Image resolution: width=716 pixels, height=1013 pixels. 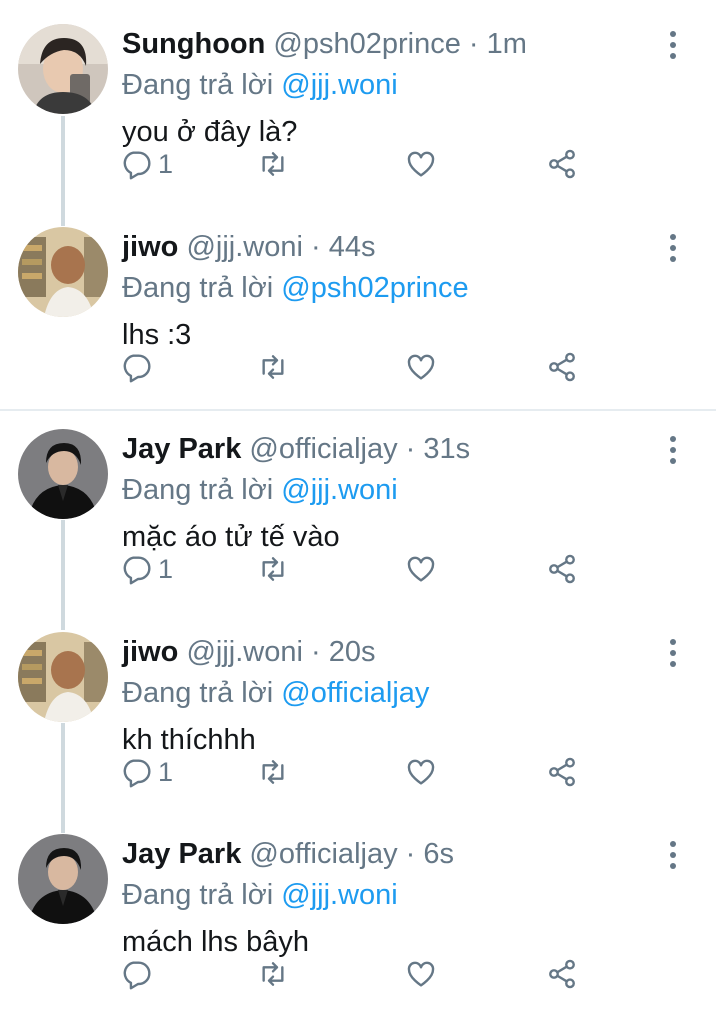 I want to click on timestamp: 20s, so click(x=352, y=652).